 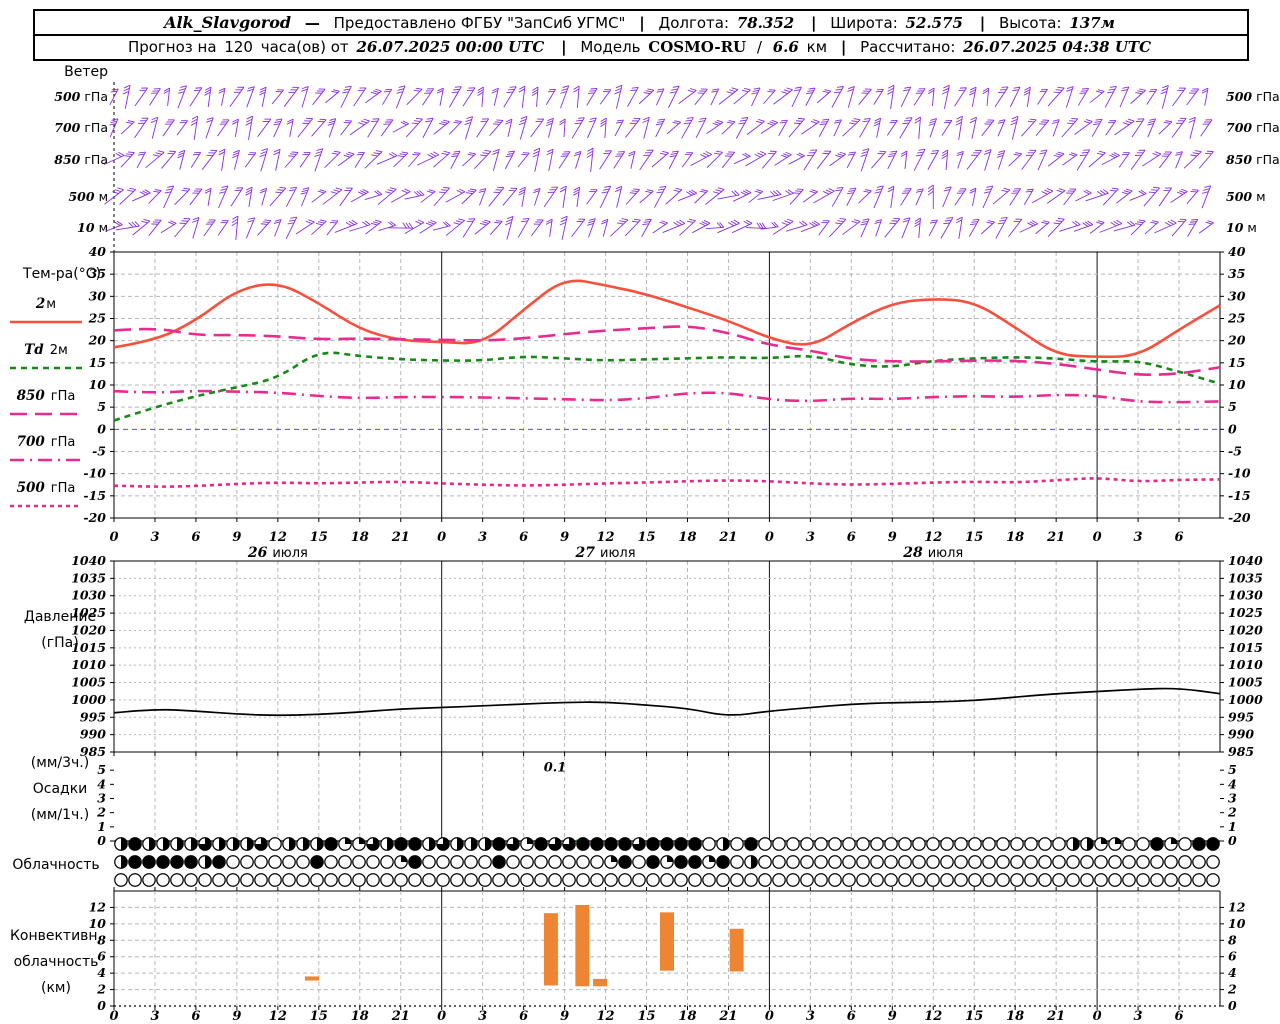 What do you see at coordinates (646, 1016) in the screenshot?
I see `hour-tick-label: 15` at bounding box center [646, 1016].